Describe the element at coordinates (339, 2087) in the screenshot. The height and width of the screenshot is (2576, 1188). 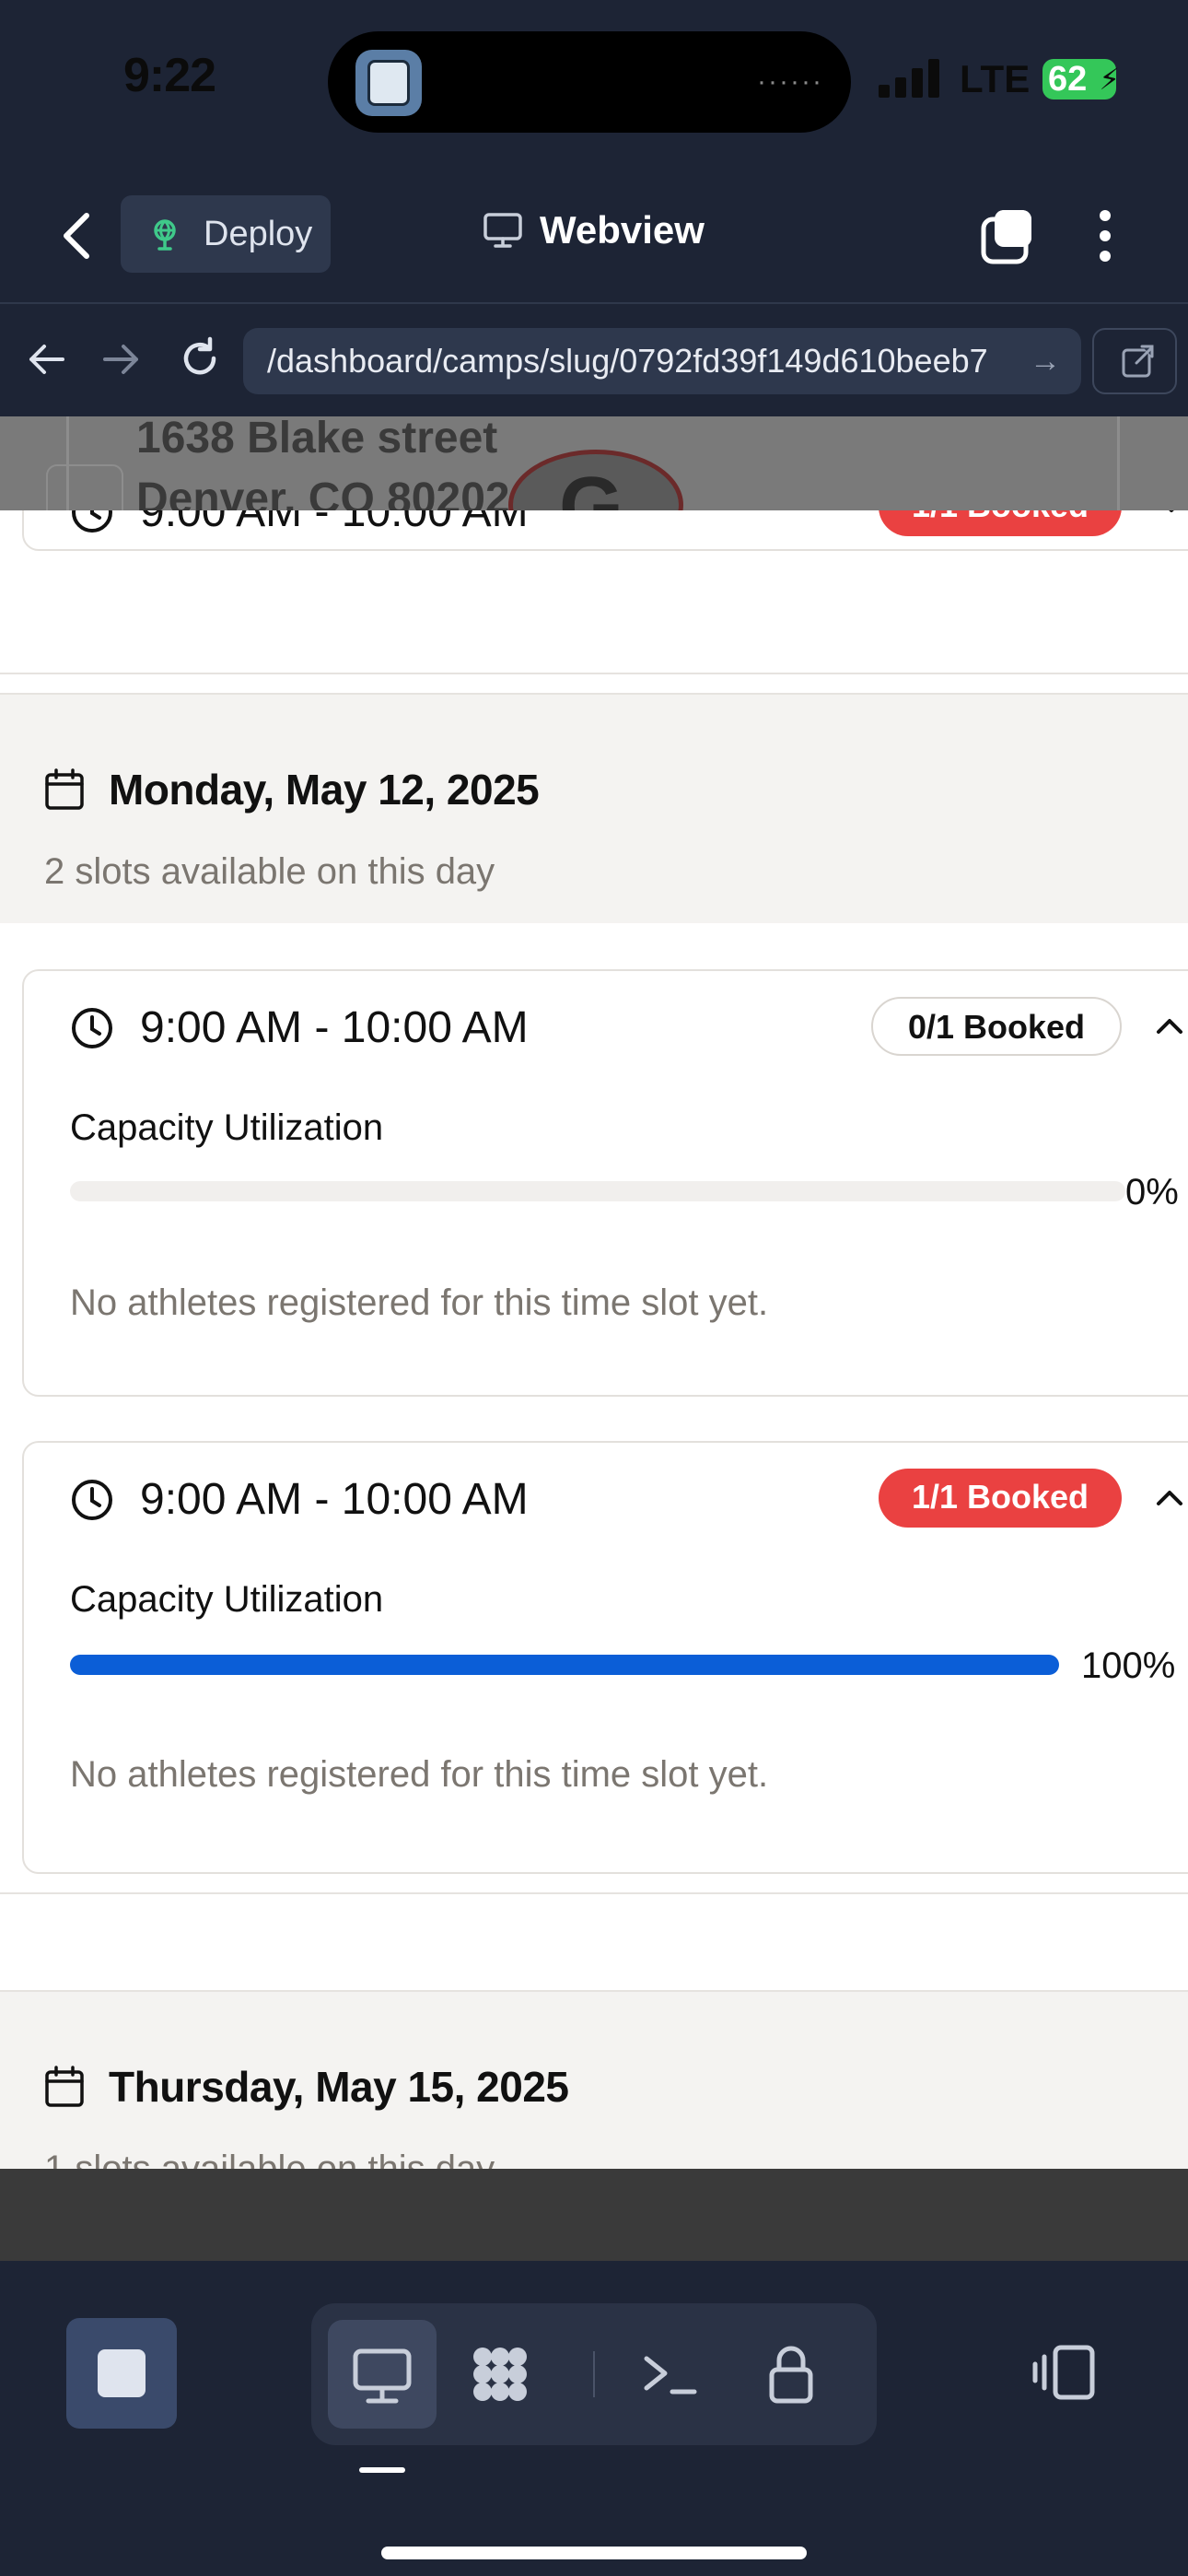
I see `day-title: Thursday, May 15, 2025` at that location.